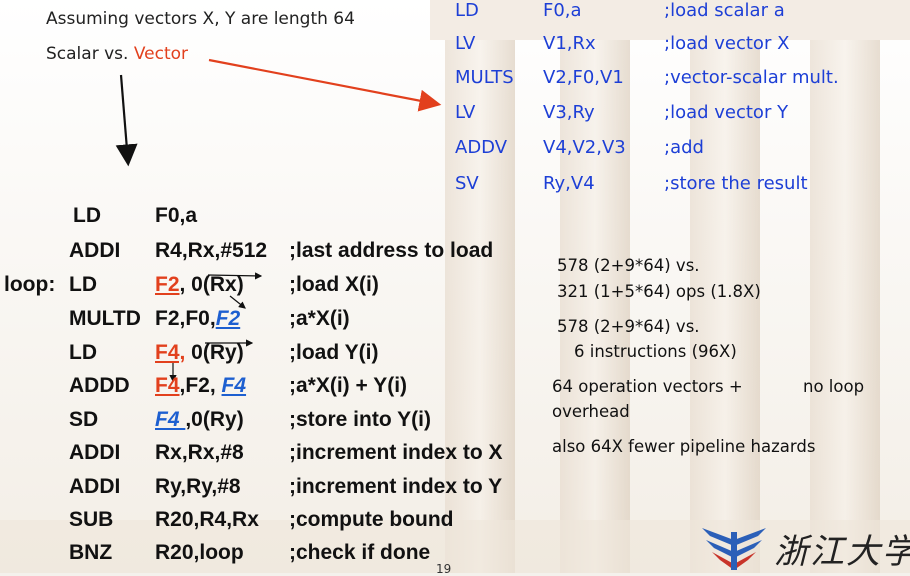 The image size is (910, 576). What do you see at coordinates (99, 385) in the screenshot?
I see `scalar-opcode: ADDD` at bounding box center [99, 385].